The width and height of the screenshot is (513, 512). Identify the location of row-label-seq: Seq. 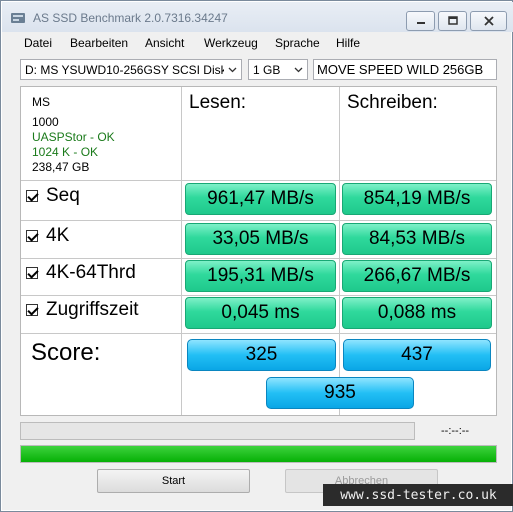
(53, 196).